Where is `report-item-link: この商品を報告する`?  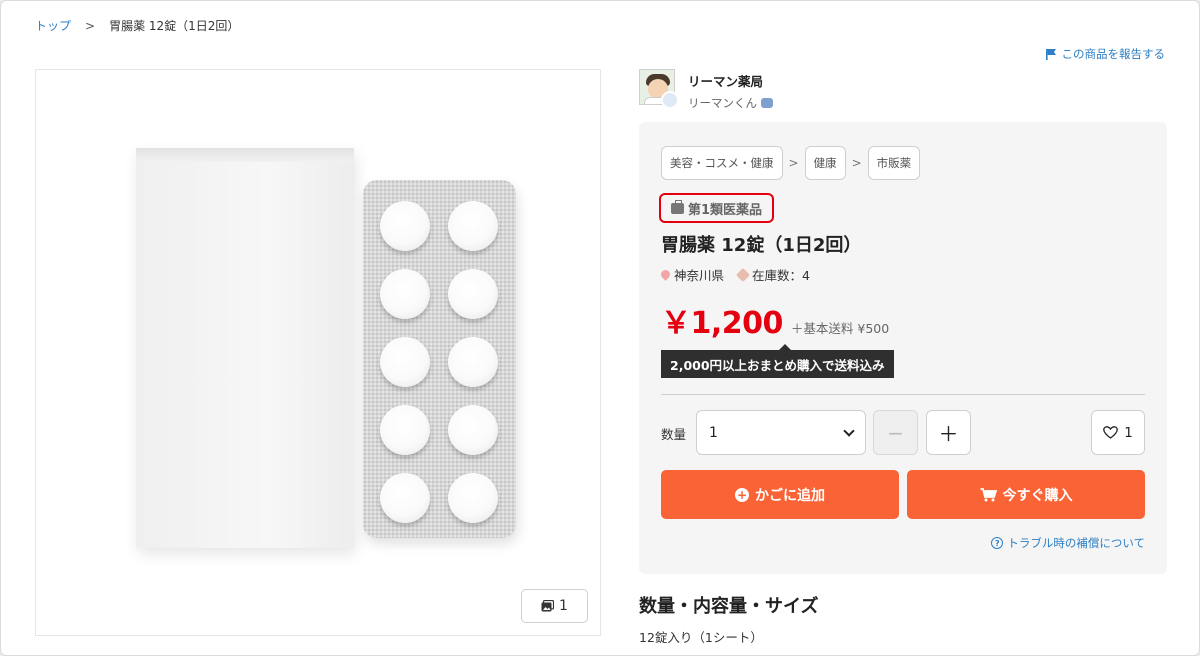
report-item-link: この商品を報告する is located at coordinates (1105, 54).